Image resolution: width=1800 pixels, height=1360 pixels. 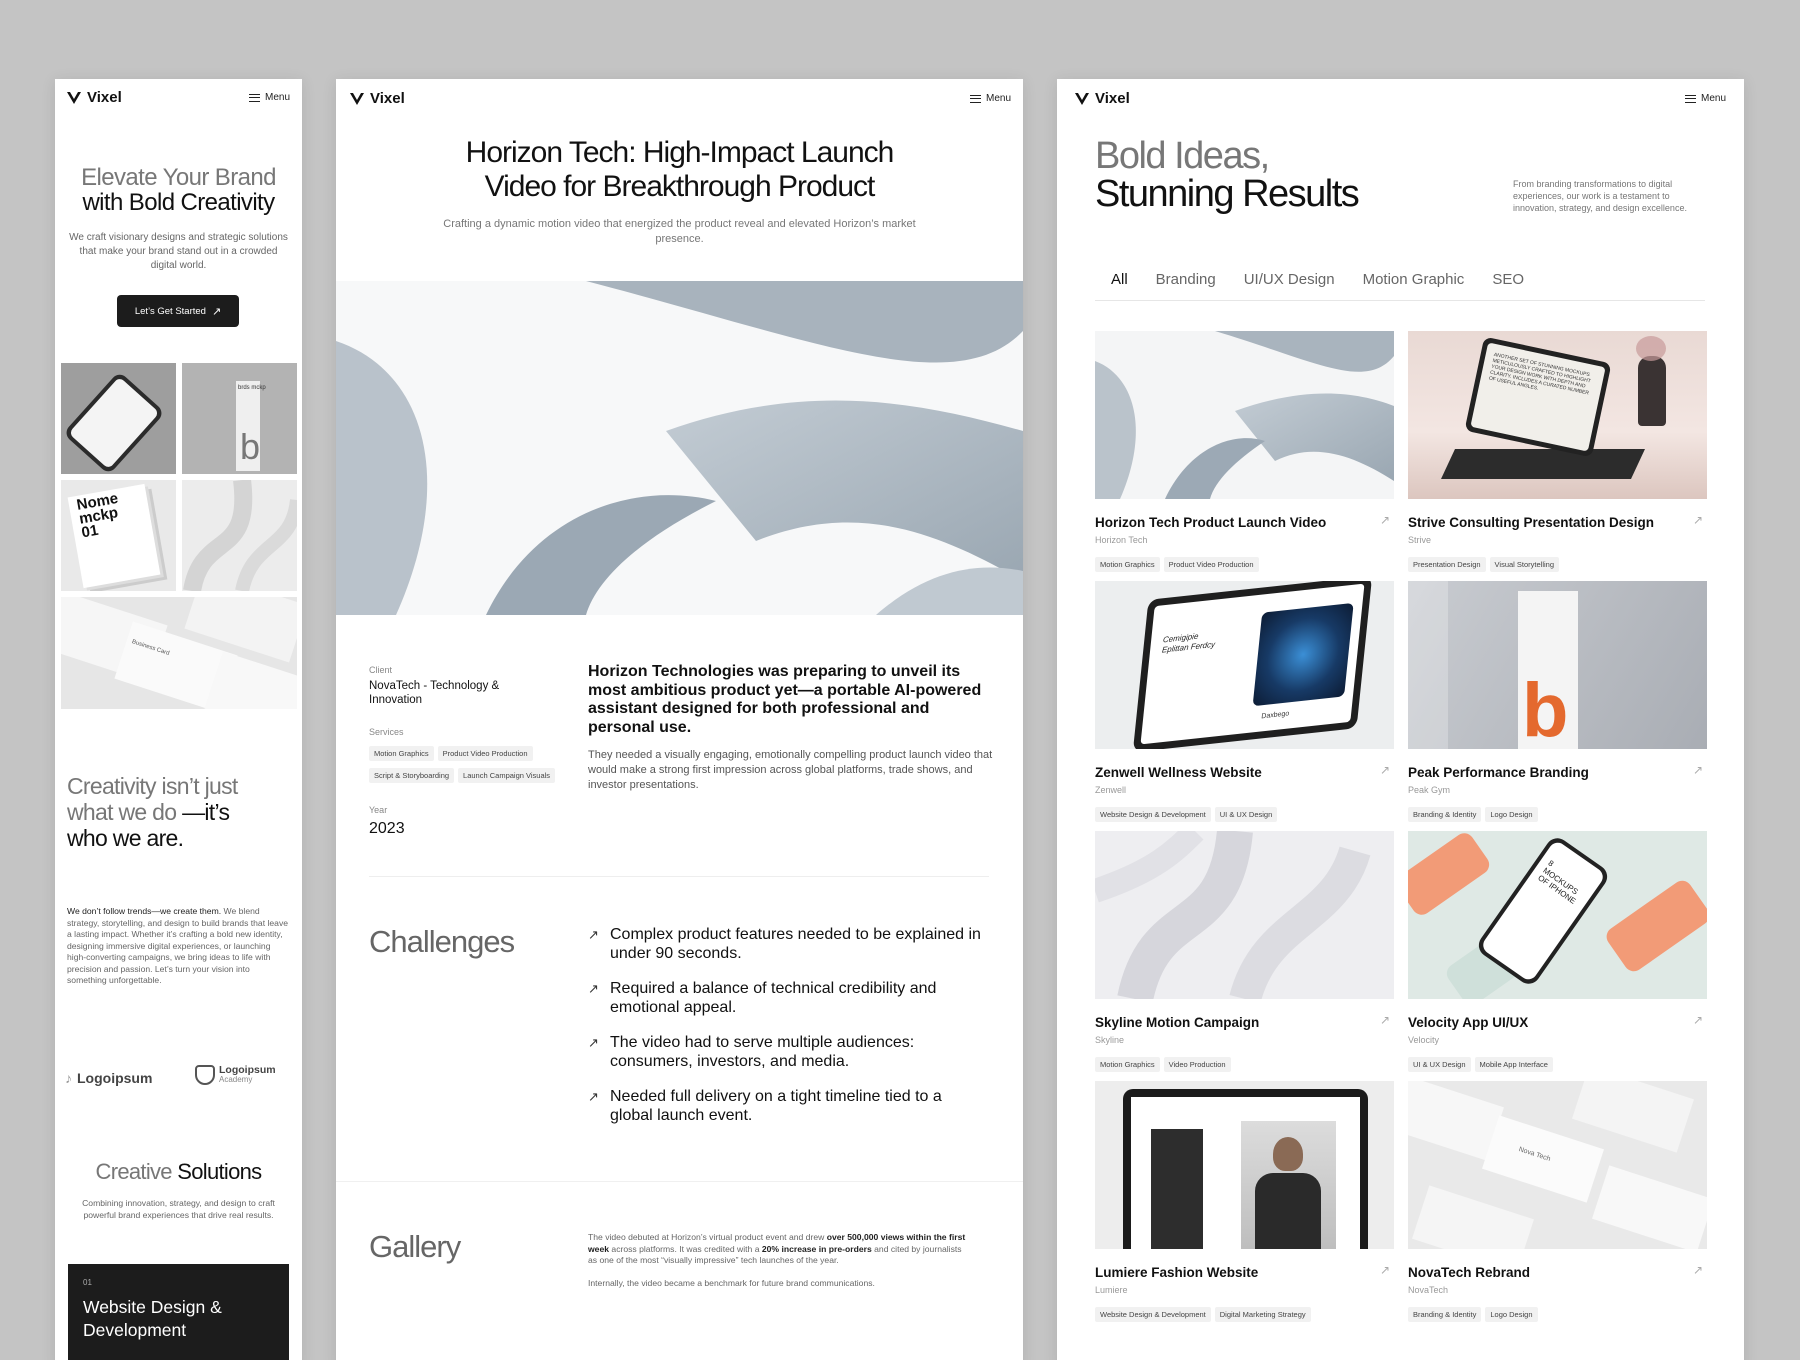 What do you see at coordinates (1197, 1064) in the screenshot?
I see `project-tag: Video Production` at bounding box center [1197, 1064].